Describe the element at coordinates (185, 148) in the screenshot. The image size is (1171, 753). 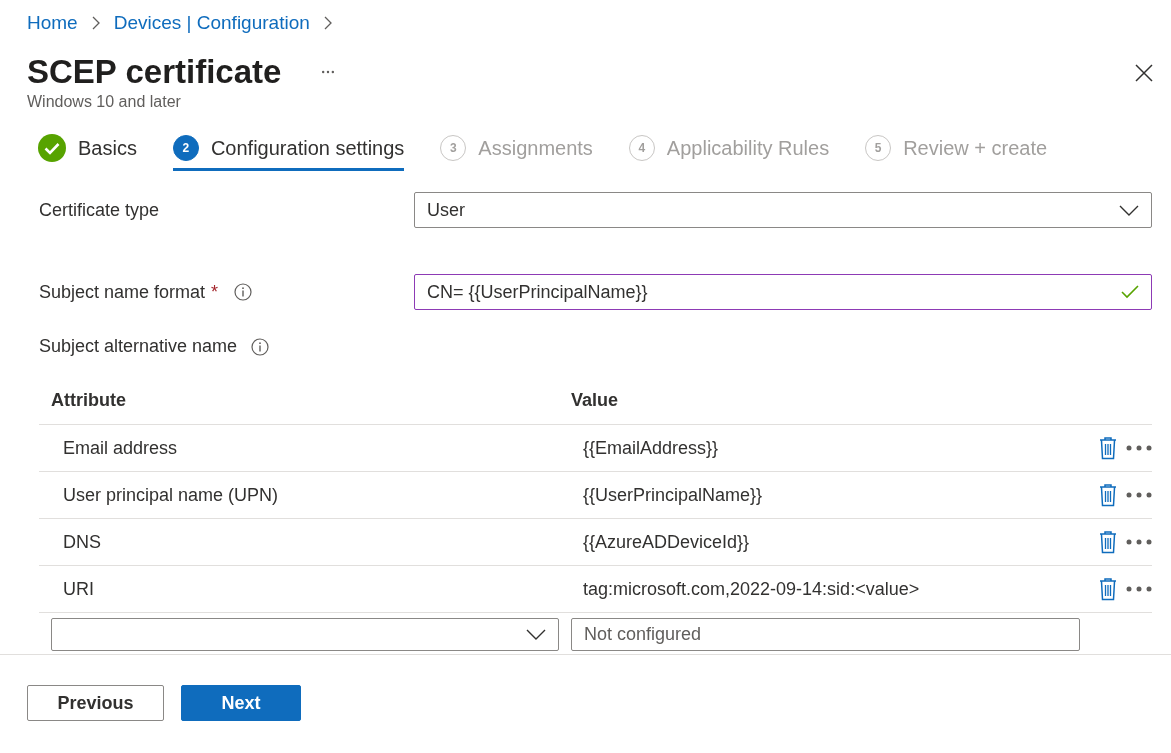
I see `step-number: 2` at that location.